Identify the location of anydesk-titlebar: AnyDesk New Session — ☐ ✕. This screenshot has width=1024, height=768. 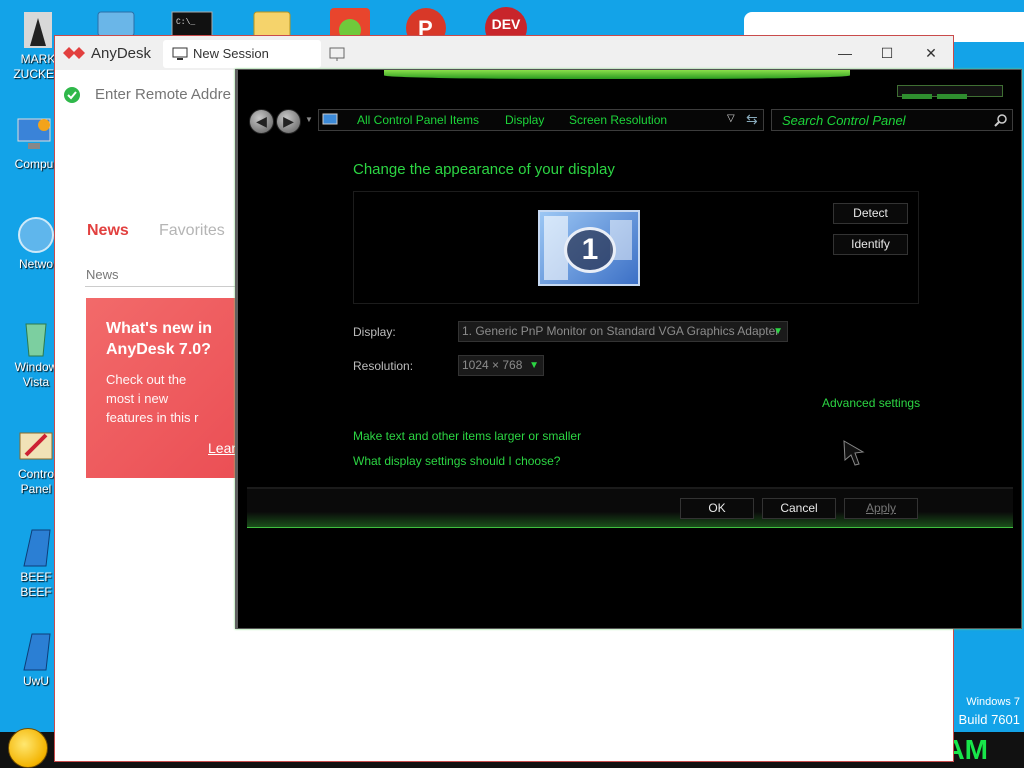
(504, 53).